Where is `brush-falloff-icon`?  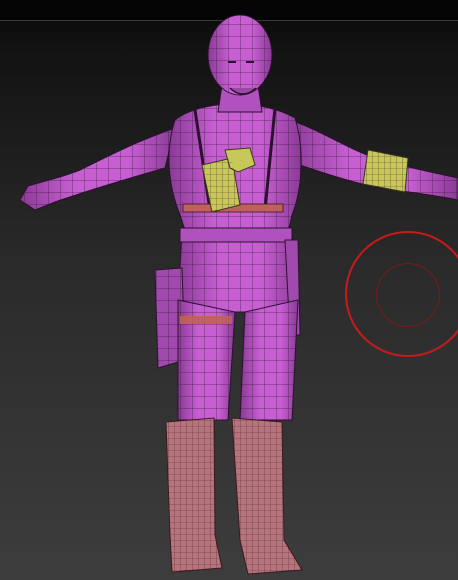
brush-falloff-icon is located at coordinates (408, 295).